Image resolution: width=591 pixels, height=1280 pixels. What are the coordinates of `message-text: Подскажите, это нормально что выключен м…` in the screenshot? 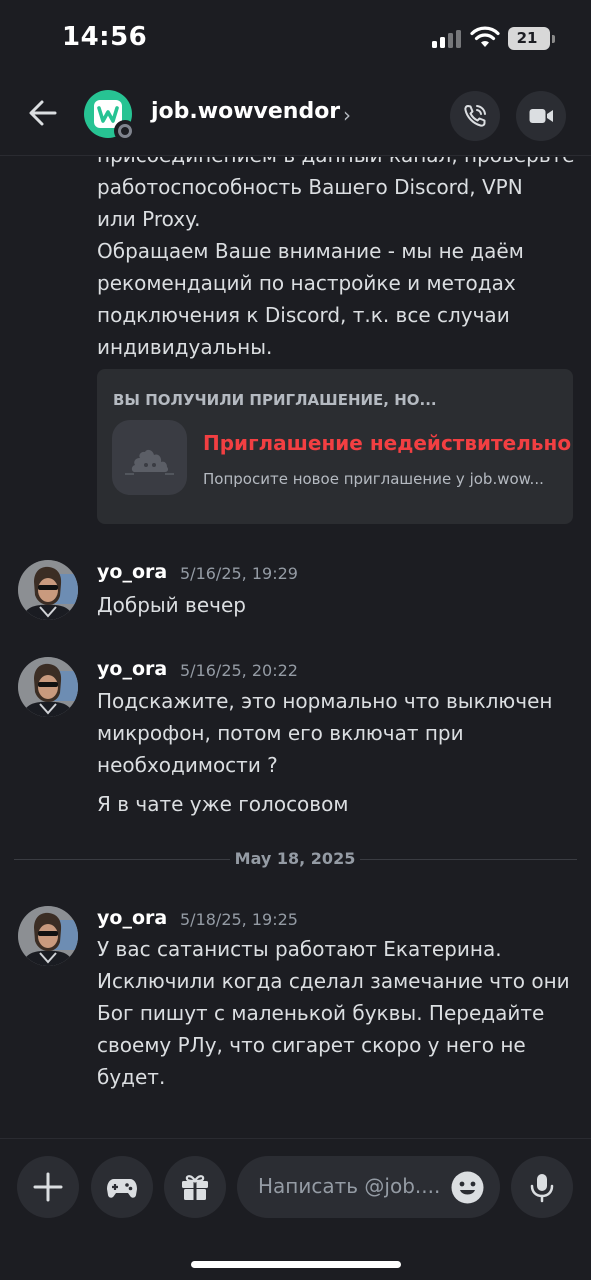 It's located at (337, 733).